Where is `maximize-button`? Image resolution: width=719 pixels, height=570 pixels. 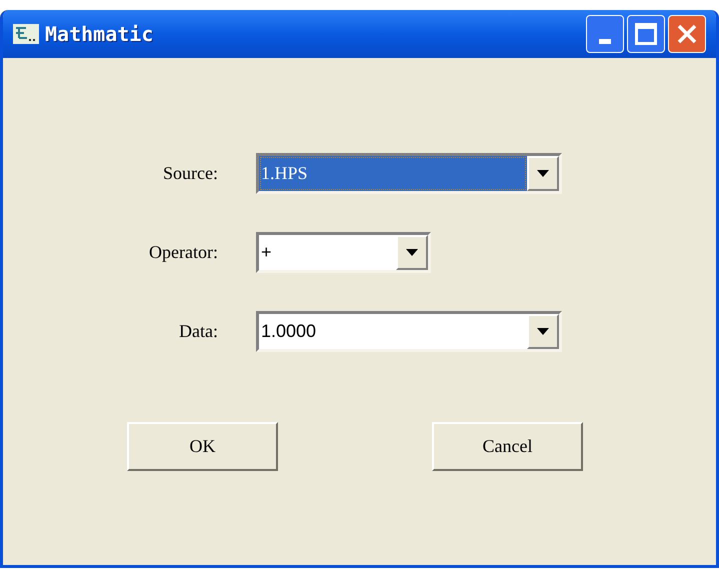
maximize-button is located at coordinates (646, 34).